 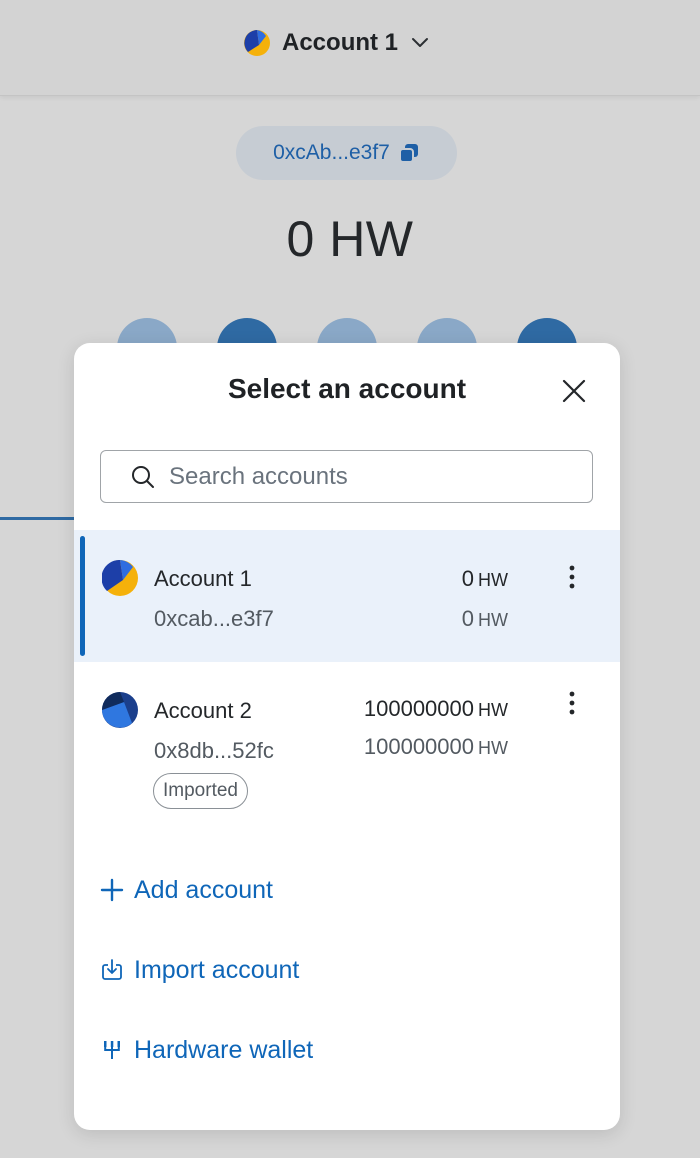 I want to click on imported-badge: Imported, so click(x=200, y=791).